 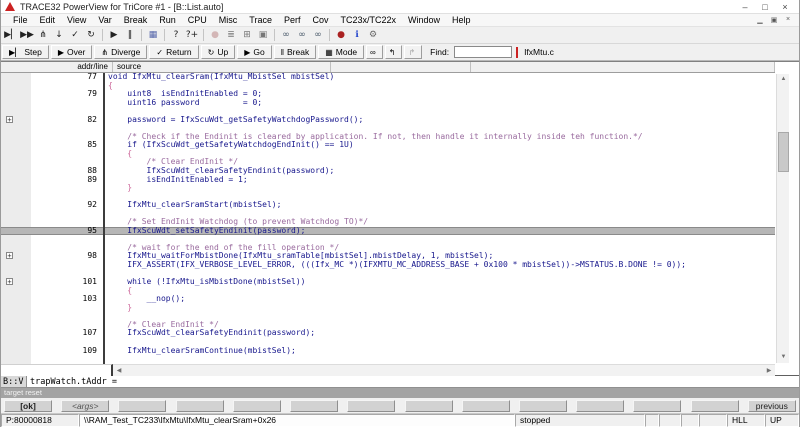 What do you see at coordinates (197, 20) in the screenshot?
I see `menu-cpu: CPU` at bounding box center [197, 20].